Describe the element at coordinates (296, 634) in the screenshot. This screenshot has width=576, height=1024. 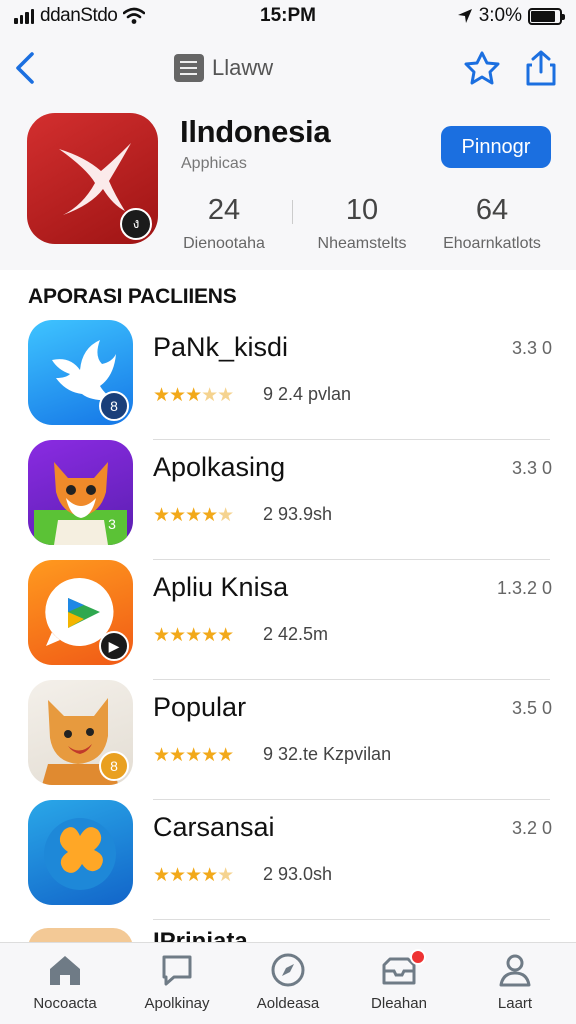
I see `app-meta: 2 42.5m` at that location.